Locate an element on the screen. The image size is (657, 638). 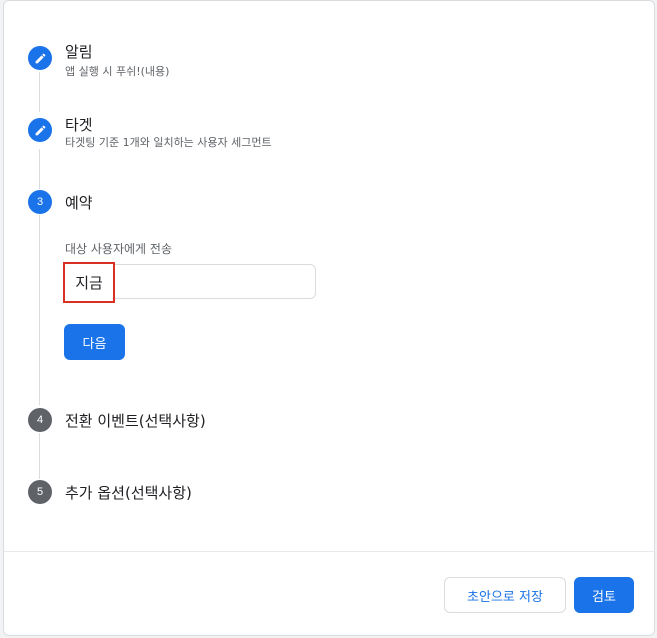
step-1-summary: 앱 실행 시 푸쉬!(내용) is located at coordinates (117, 71).